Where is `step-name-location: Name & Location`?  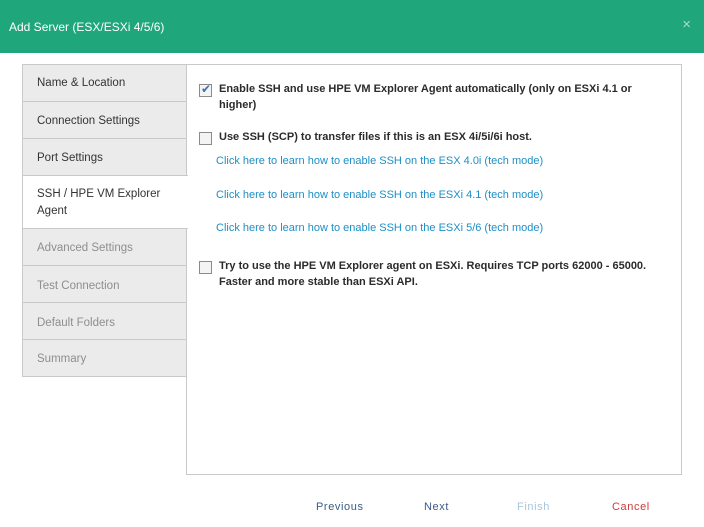 step-name-location: Name & Location is located at coordinates (104, 83).